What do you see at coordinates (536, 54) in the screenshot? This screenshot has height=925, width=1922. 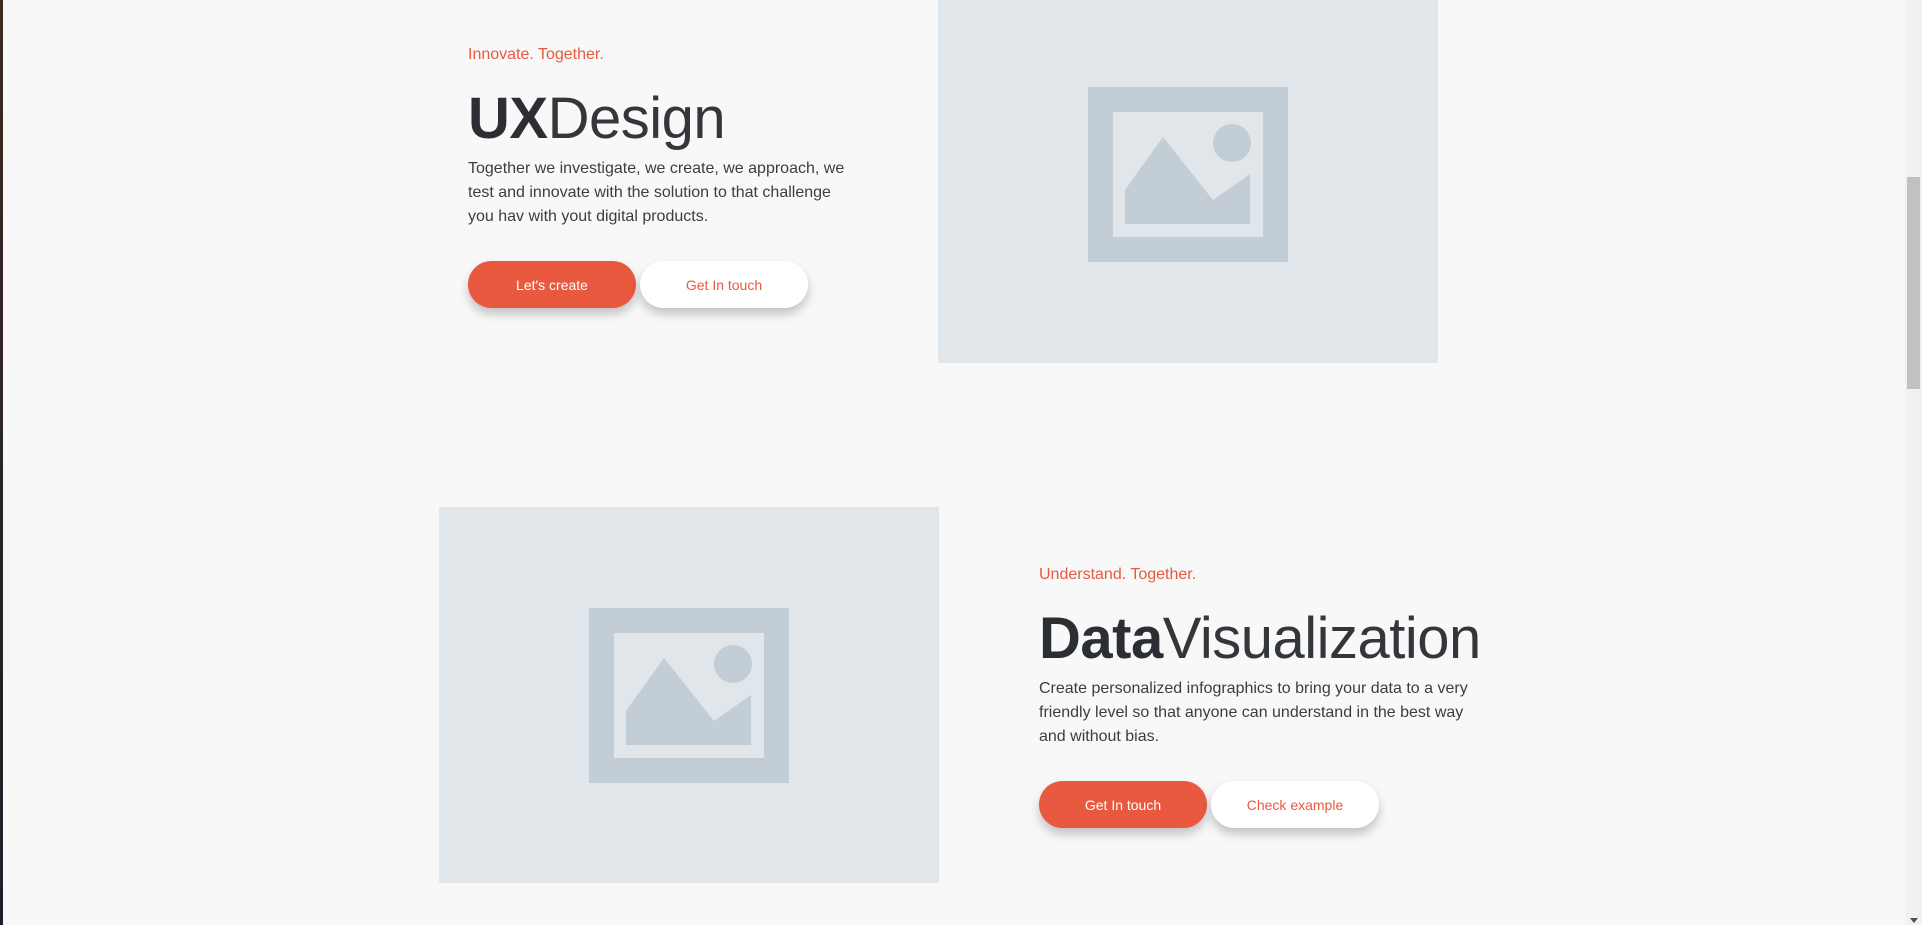 I see `section-eyebrow: Innovate. Together.` at bounding box center [536, 54].